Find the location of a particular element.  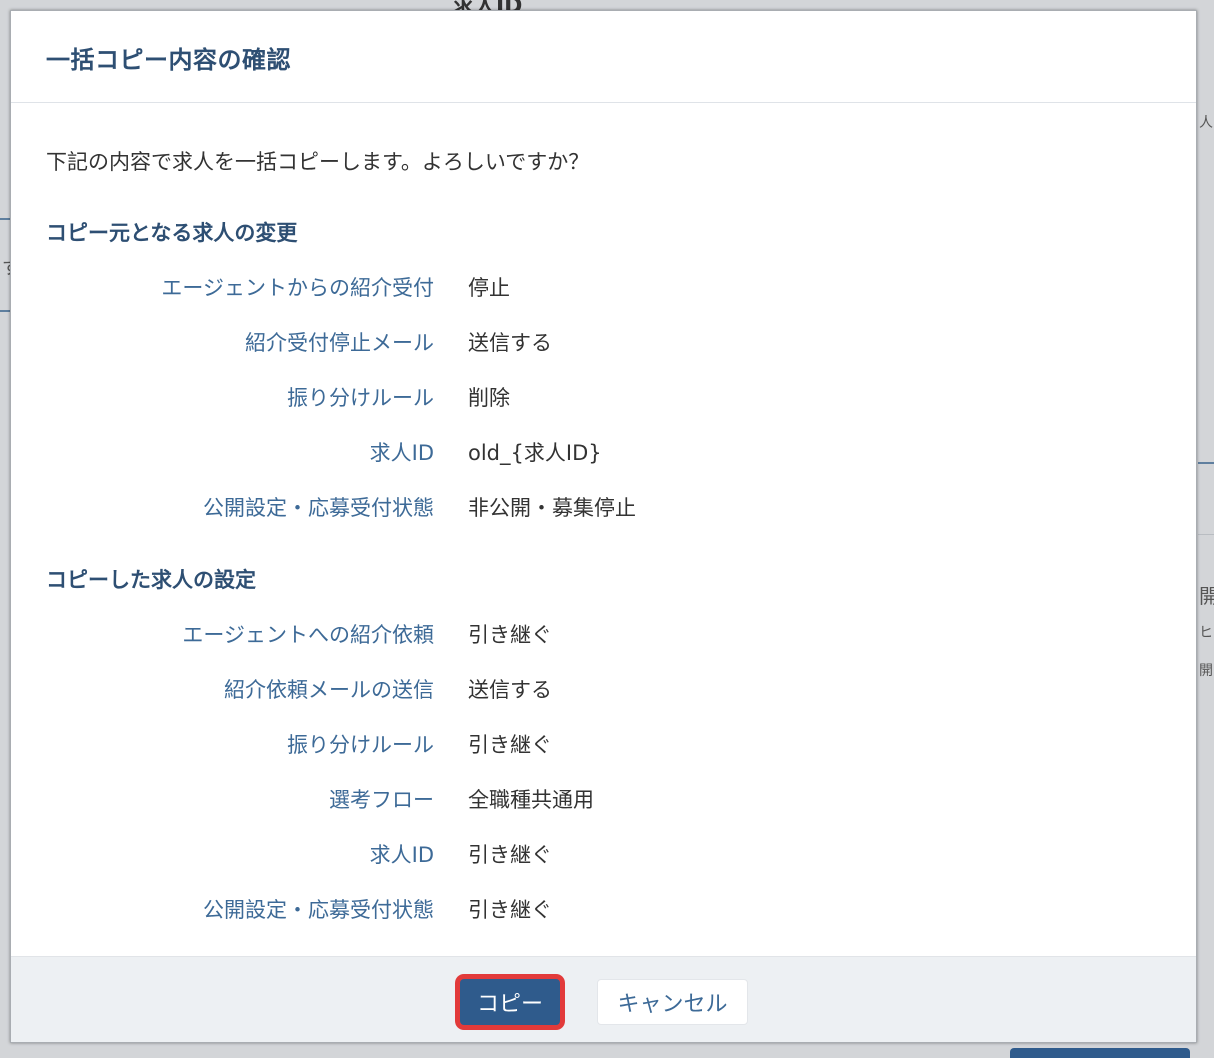

setting-value: 削除 is located at coordinates (489, 398).